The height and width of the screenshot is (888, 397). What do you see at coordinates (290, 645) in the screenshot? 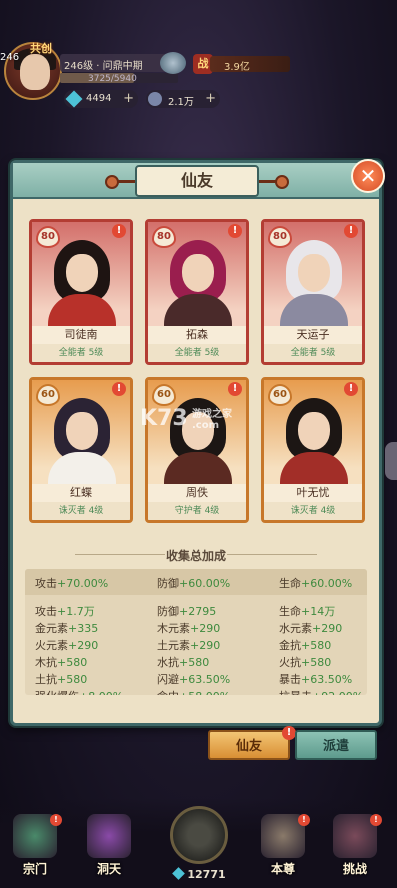
I see `stat-label: 金抗` at bounding box center [290, 645].